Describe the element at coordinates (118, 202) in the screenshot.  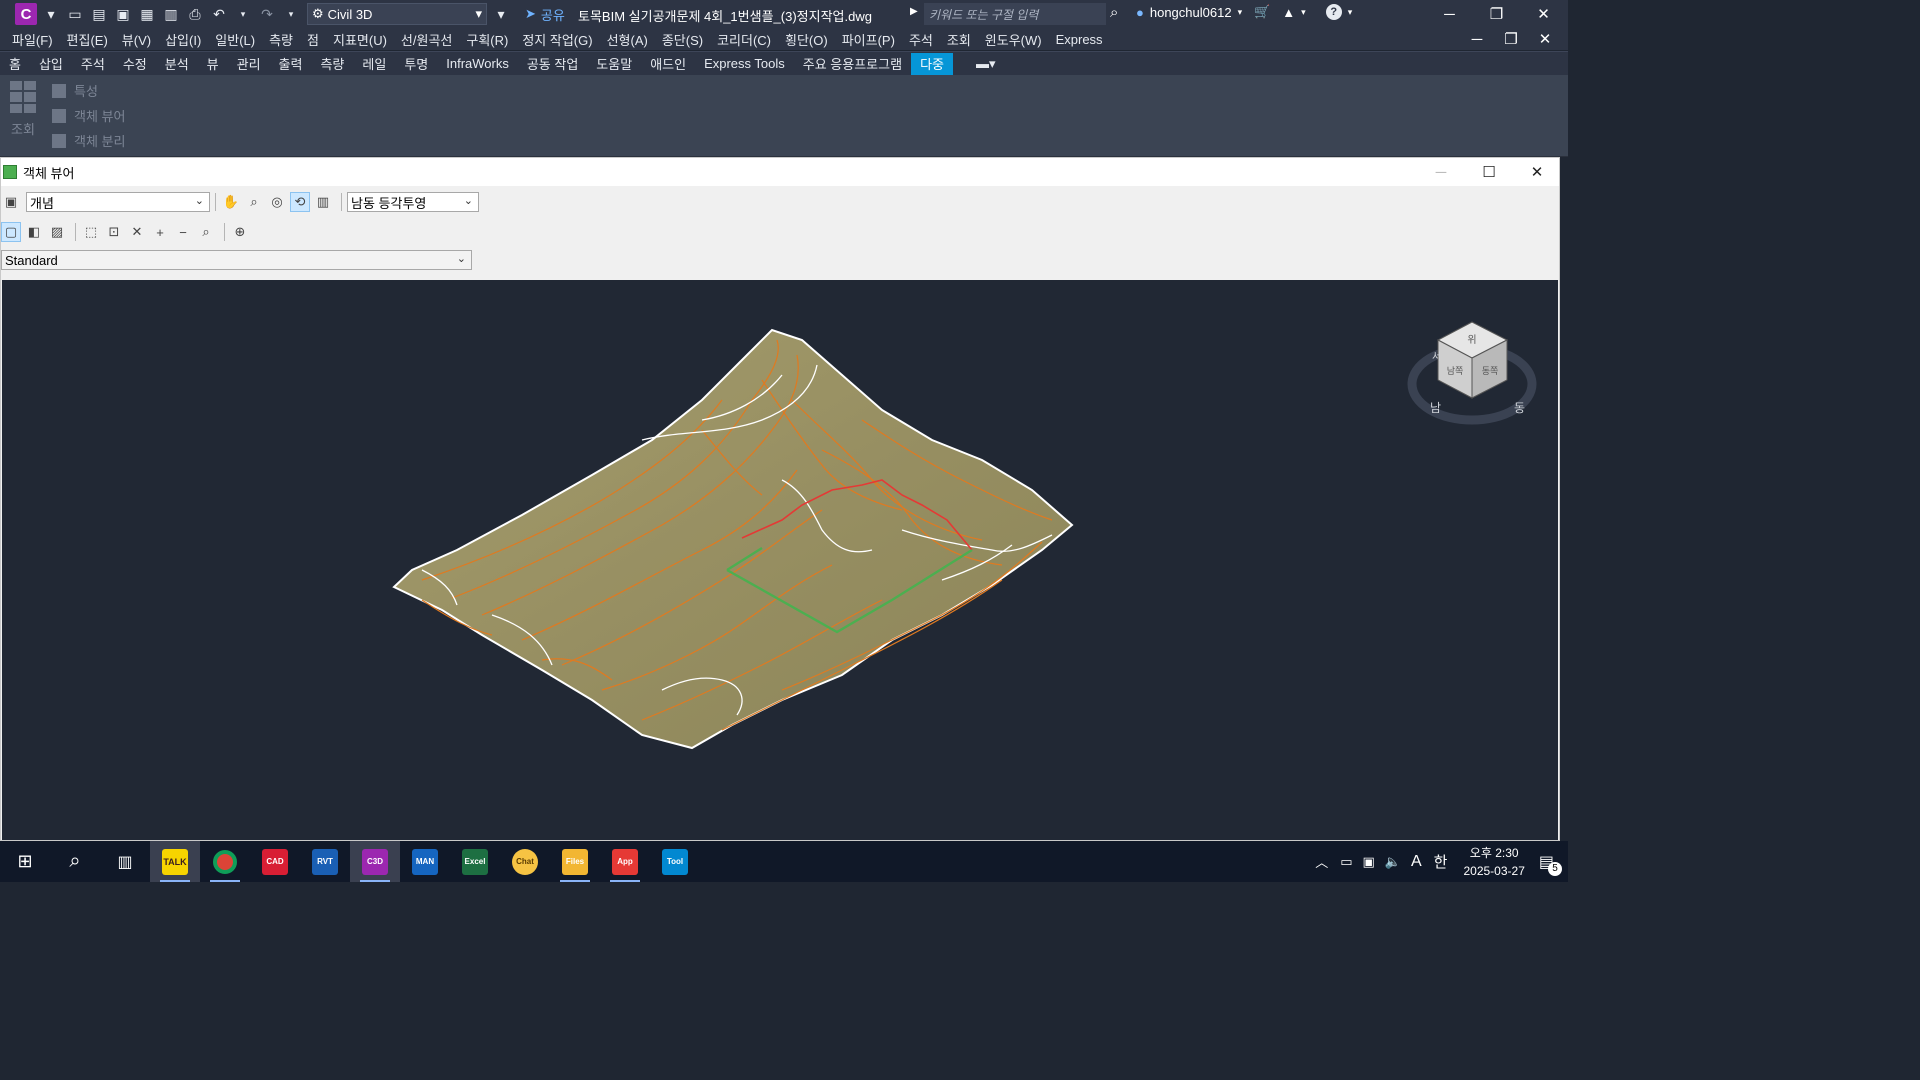
I see `visual-style-select: 개념 ⌄` at that location.